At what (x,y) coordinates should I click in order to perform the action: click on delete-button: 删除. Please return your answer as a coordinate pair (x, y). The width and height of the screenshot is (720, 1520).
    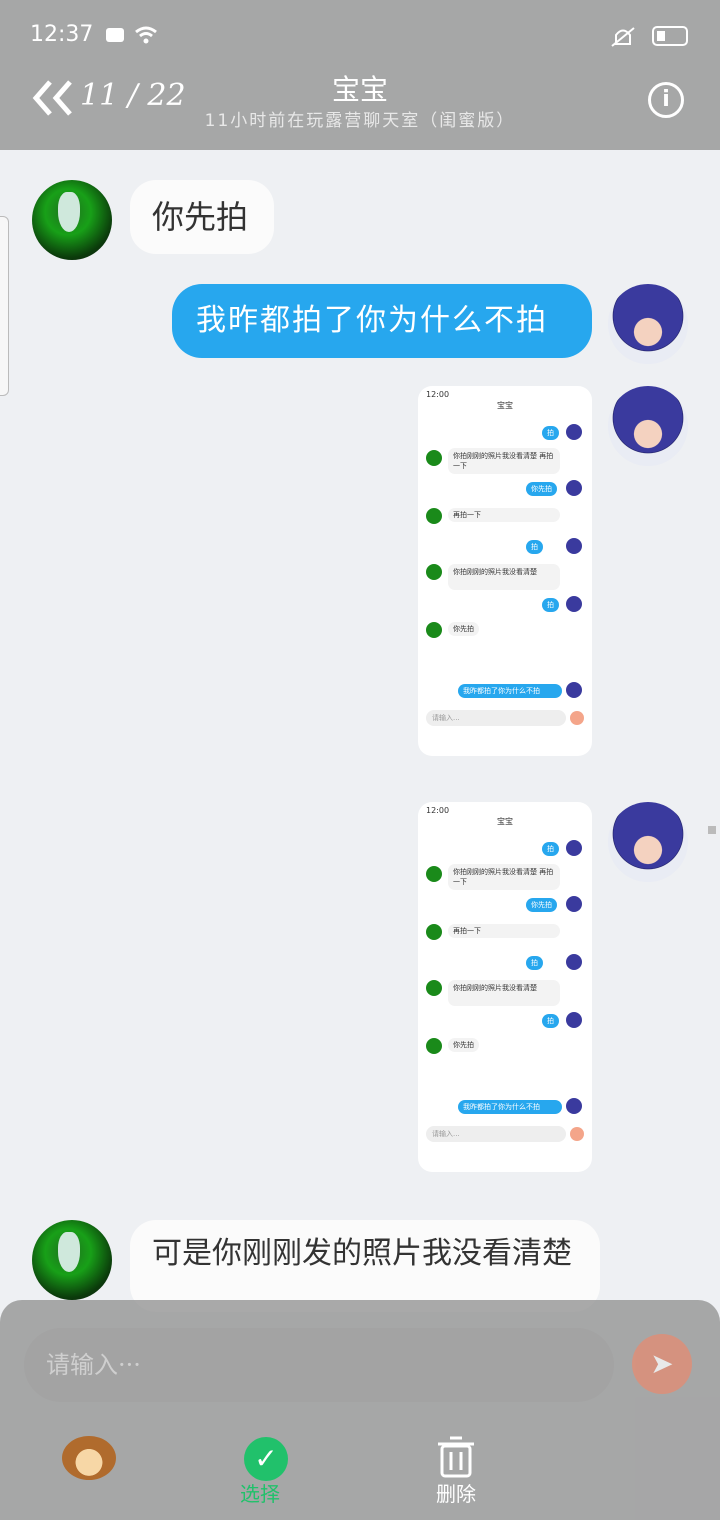
    Looking at the image, I should click on (456, 1492).